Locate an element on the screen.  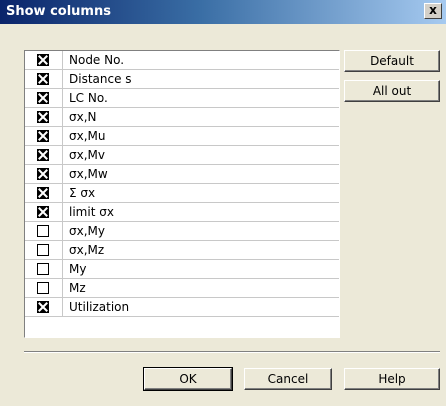
checkbox-sum-sigma-x is located at coordinates (43, 193).